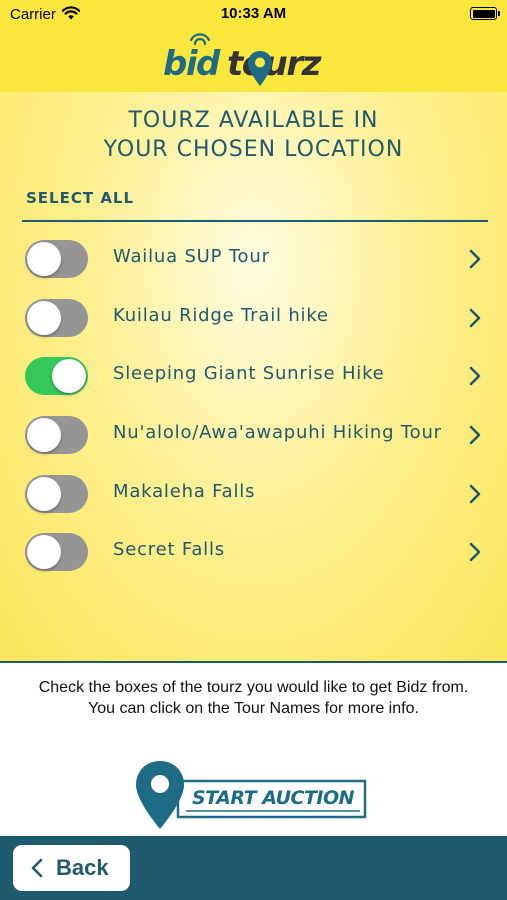 Image resolution: width=507 pixels, height=900 pixels. I want to click on tour-name: Kuilau Ridge Trail hike, so click(221, 315).